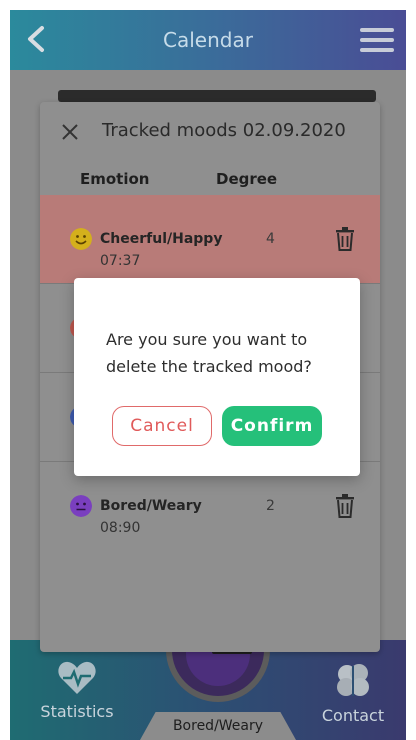 The image size is (416, 740). What do you see at coordinates (161, 239) in the screenshot?
I see `mood-name: Cheerful/Happy` at bounding box center [161, 239].